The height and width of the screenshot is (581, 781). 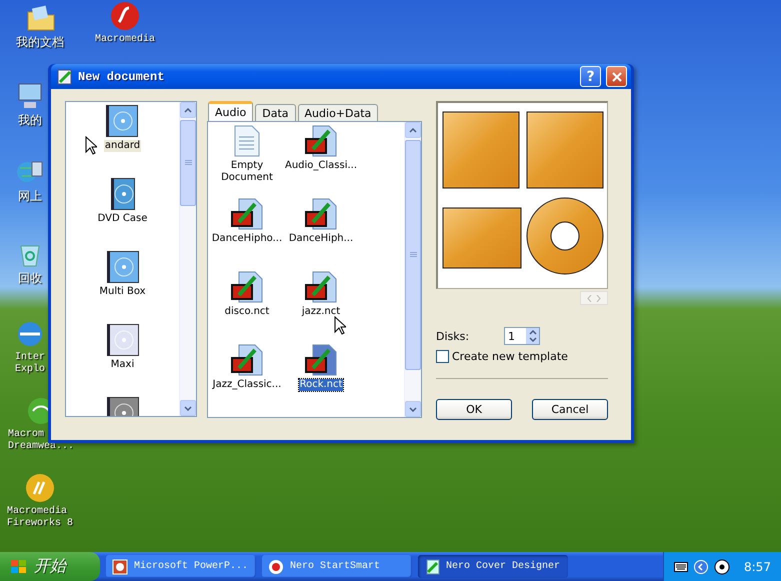 What do you see at coordinates (590, 76) in the screenshot?
I see `help-button: ?` at bounding box center [590, 76].